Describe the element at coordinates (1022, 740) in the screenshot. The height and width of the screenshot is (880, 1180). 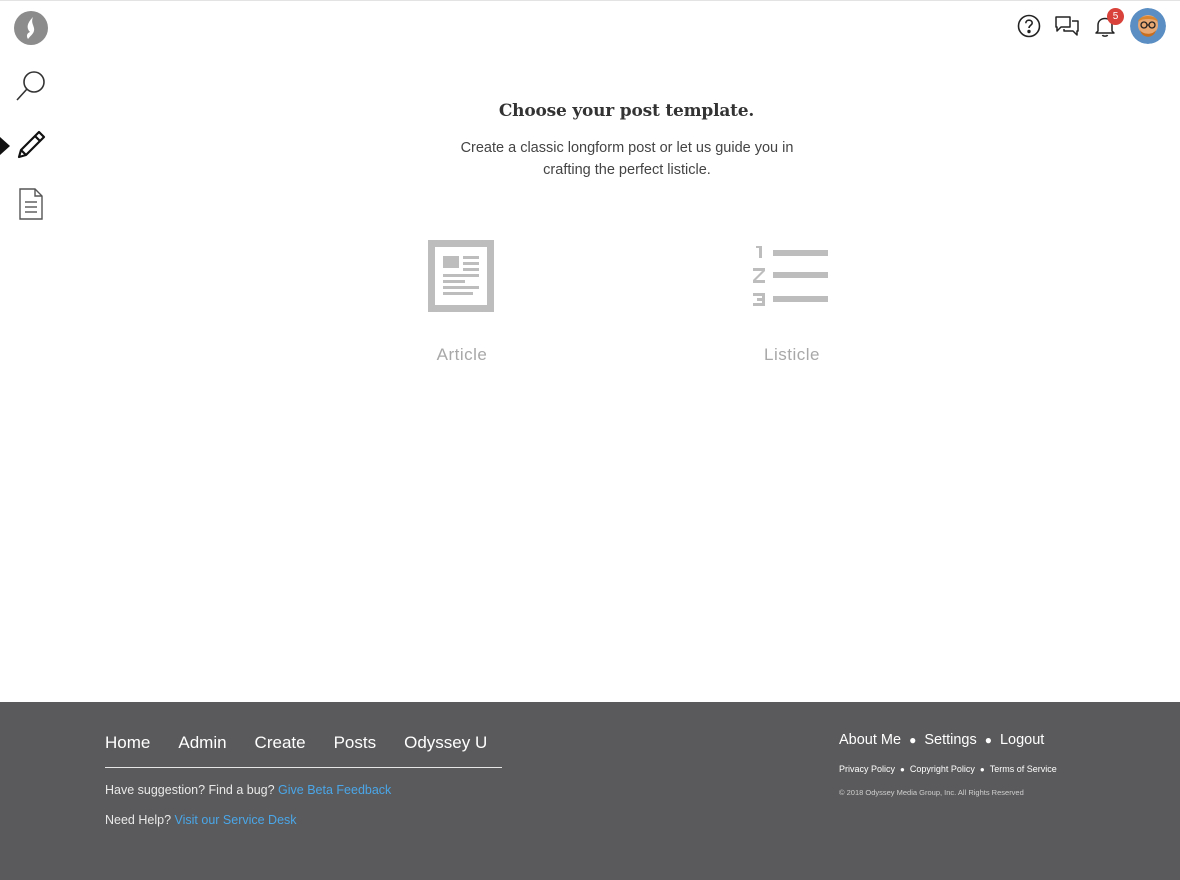
I see `logout-link: Logout` at that location.